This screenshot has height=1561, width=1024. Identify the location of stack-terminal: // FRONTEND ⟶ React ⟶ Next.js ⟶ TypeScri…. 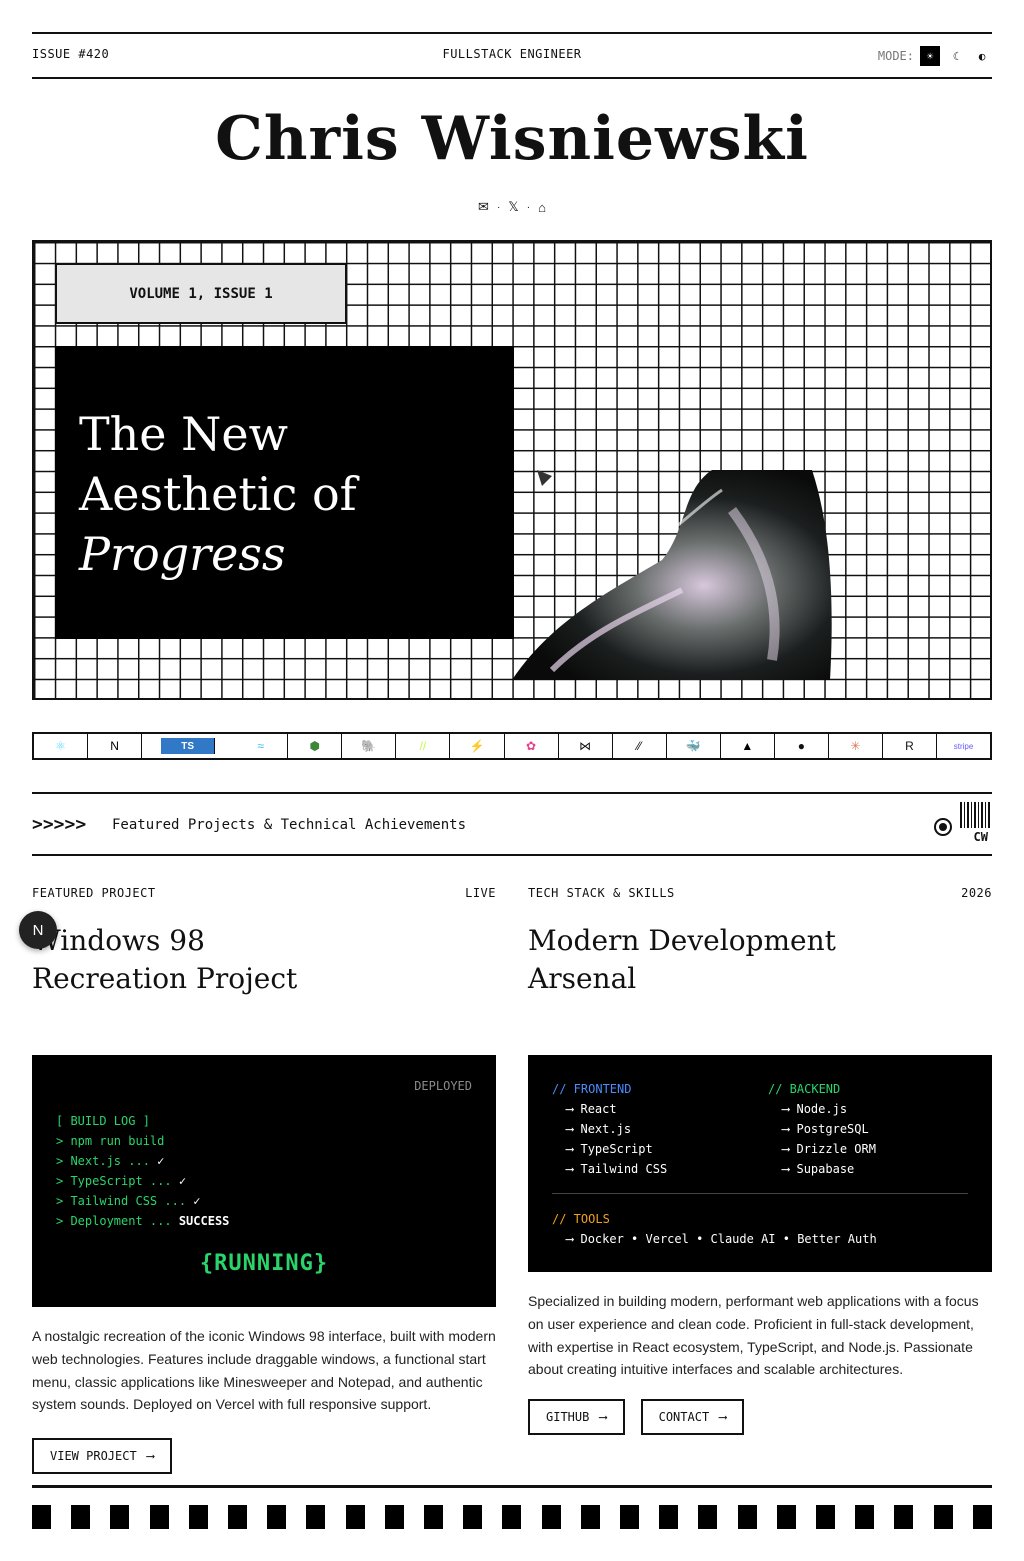
(760, 1163).